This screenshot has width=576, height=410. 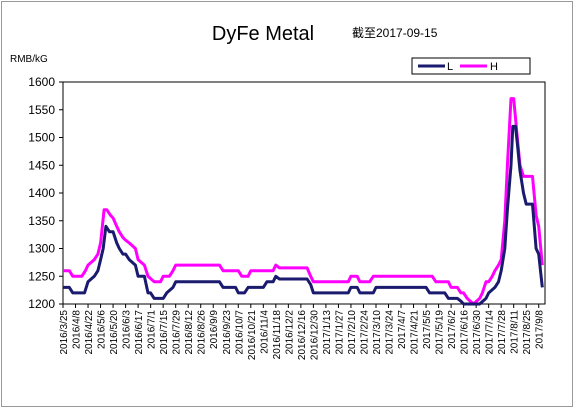 I want to click on x-tick-label: 2017/5/5, so click(x=427, y=329).